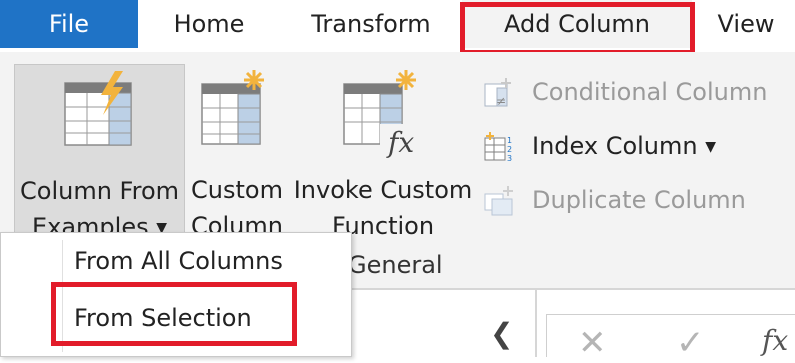  I want to click on column-from-examples-icon, so click(103, 114).